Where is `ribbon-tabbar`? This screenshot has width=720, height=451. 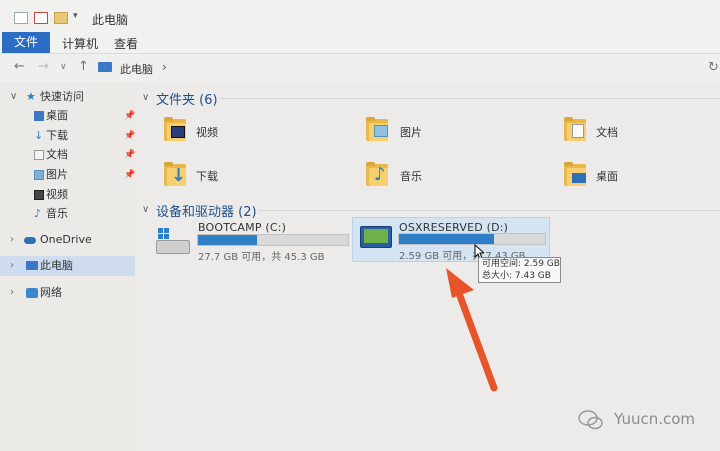
ribbon-tabbar is located at coordinates (360, 43).